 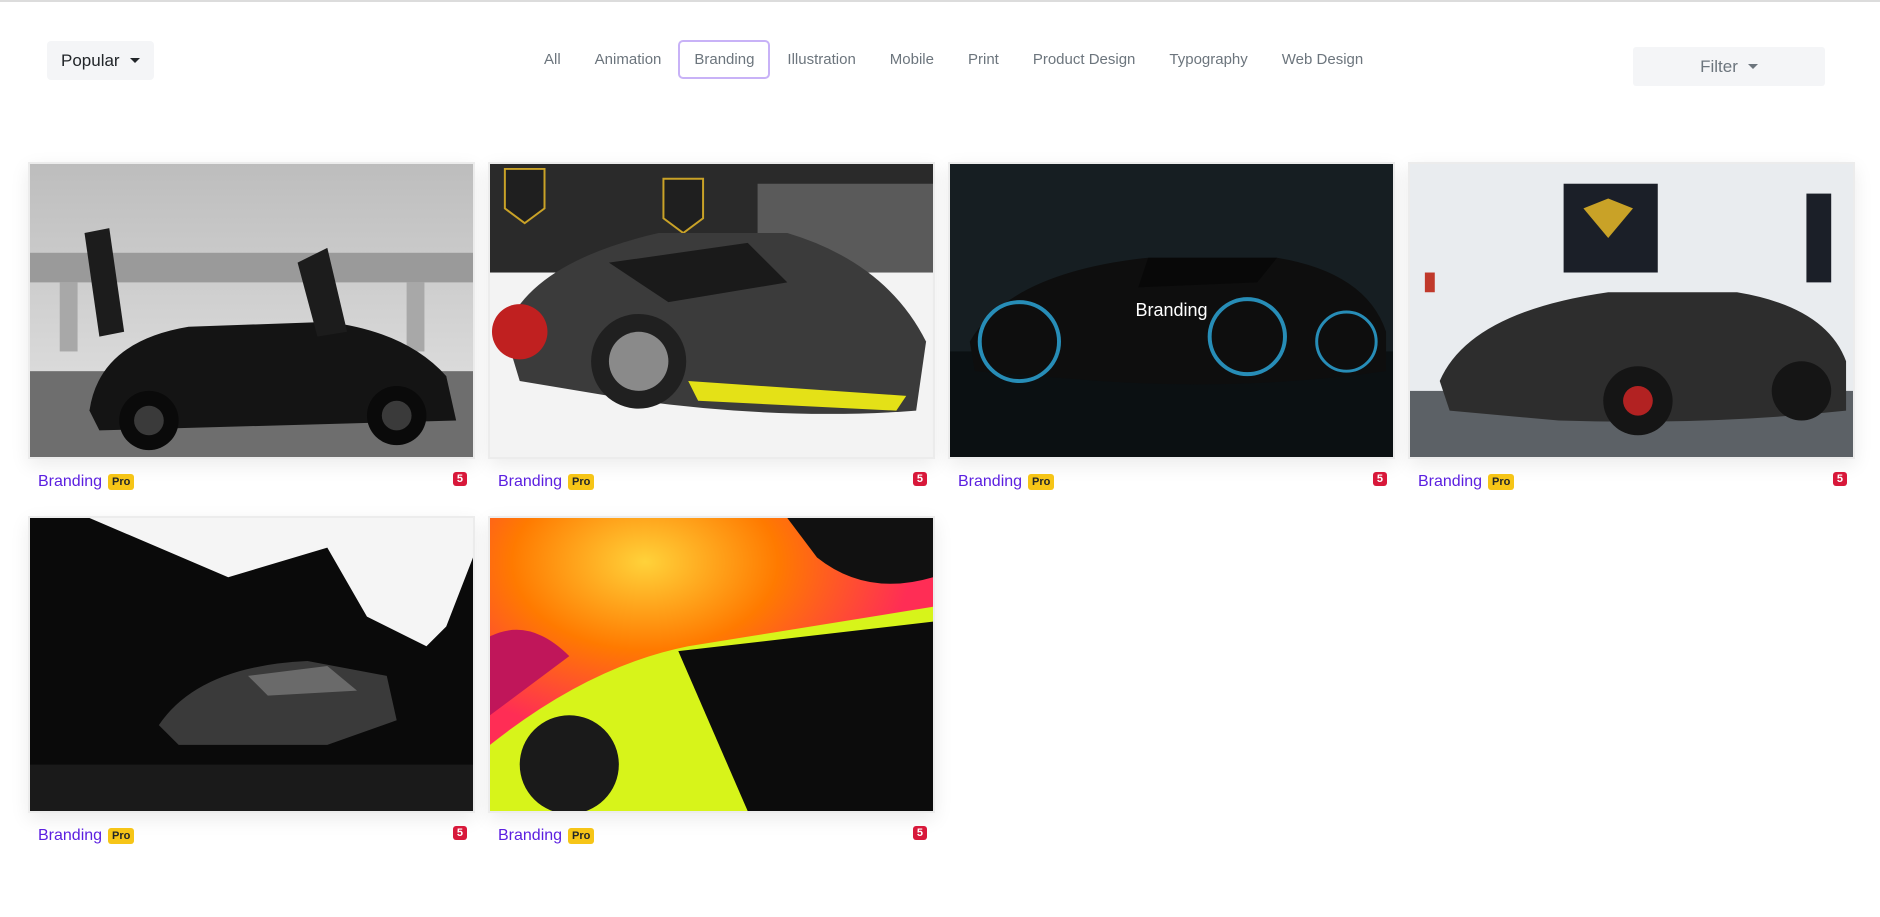 I want to click on category-animation: Animation, so click(x=628, y=59).